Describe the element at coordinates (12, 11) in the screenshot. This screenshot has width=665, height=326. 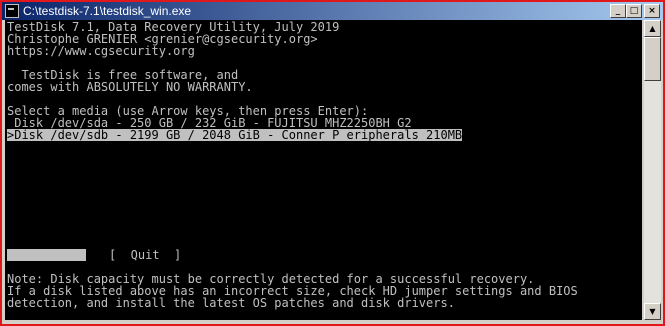
I see `console-icon` at that location.